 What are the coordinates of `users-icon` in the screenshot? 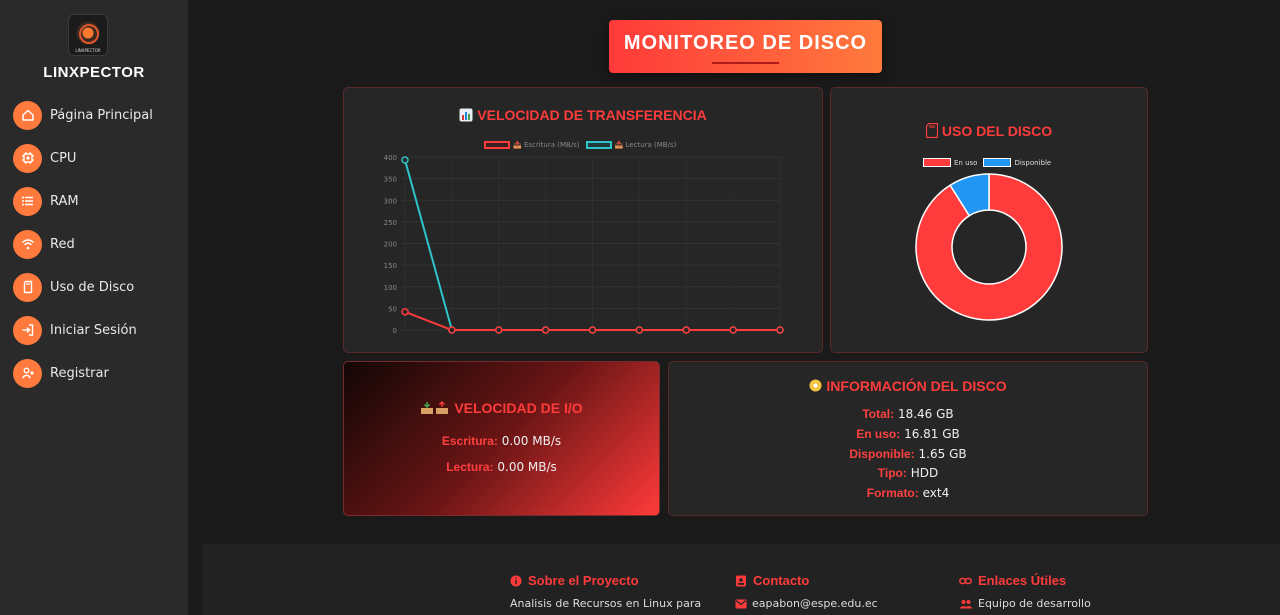 It's located at (966, 603).